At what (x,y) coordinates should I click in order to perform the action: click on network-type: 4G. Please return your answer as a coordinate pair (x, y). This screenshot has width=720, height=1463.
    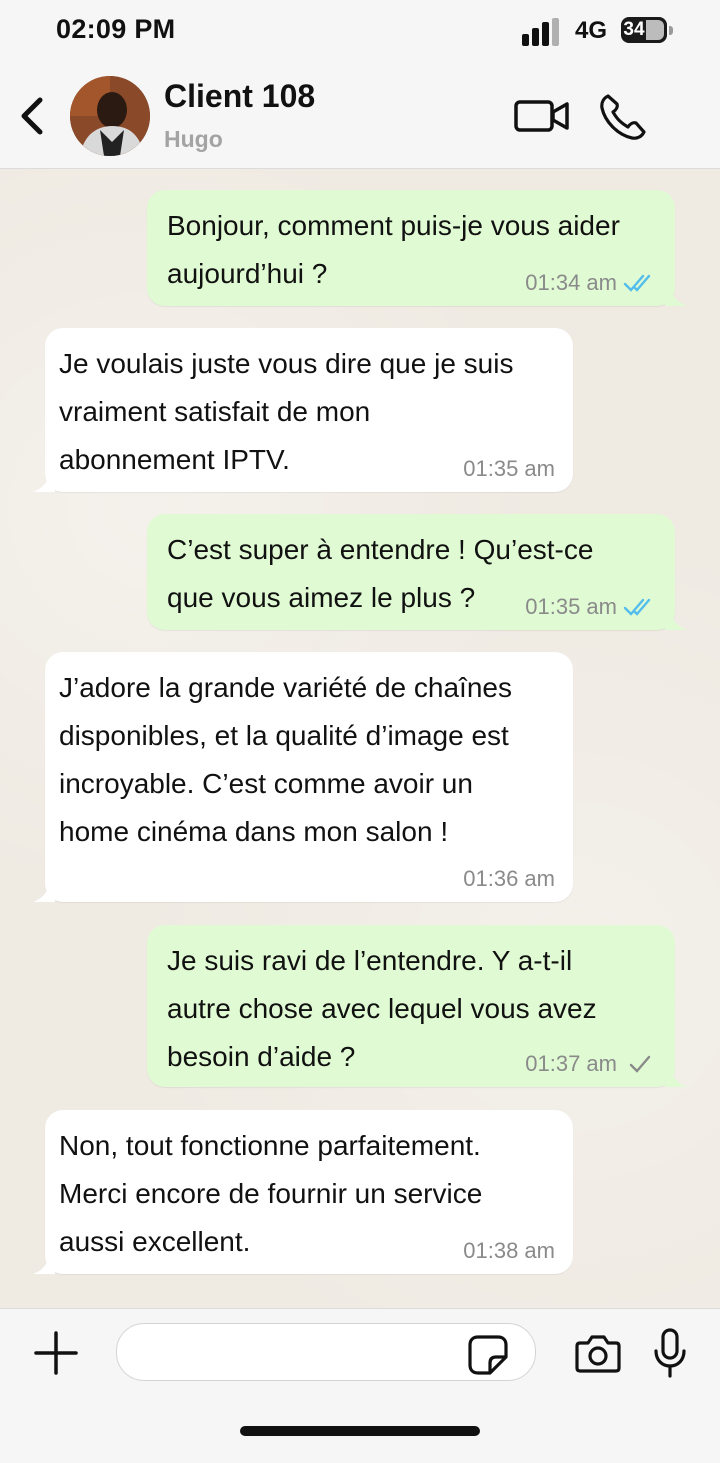
    Looking at the image, I should click on (591, 30).